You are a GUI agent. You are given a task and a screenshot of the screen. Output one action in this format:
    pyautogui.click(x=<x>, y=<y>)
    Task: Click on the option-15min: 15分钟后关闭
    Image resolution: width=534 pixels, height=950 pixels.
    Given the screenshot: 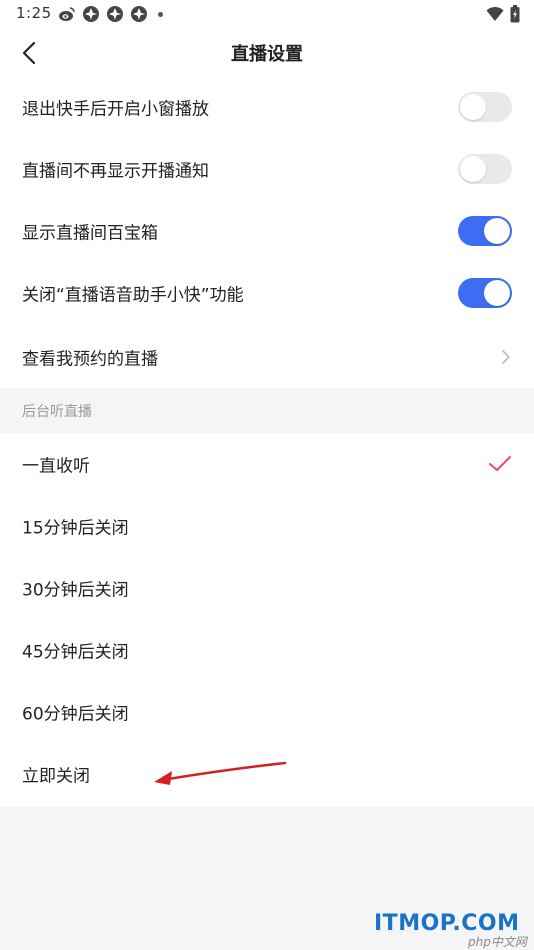 What is the action you would take?
    pyautogui.click(x=267, y=526)
    